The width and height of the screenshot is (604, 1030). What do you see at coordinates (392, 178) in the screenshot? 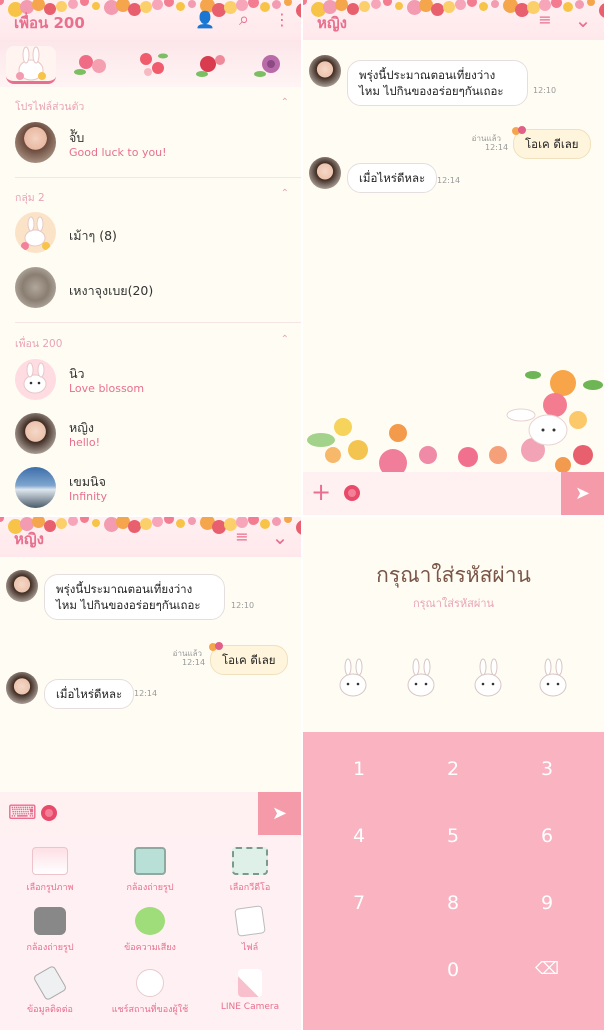
I see `message-bubble: เมื่อไหร่ดีหละ` at bounding box center [392, 178].